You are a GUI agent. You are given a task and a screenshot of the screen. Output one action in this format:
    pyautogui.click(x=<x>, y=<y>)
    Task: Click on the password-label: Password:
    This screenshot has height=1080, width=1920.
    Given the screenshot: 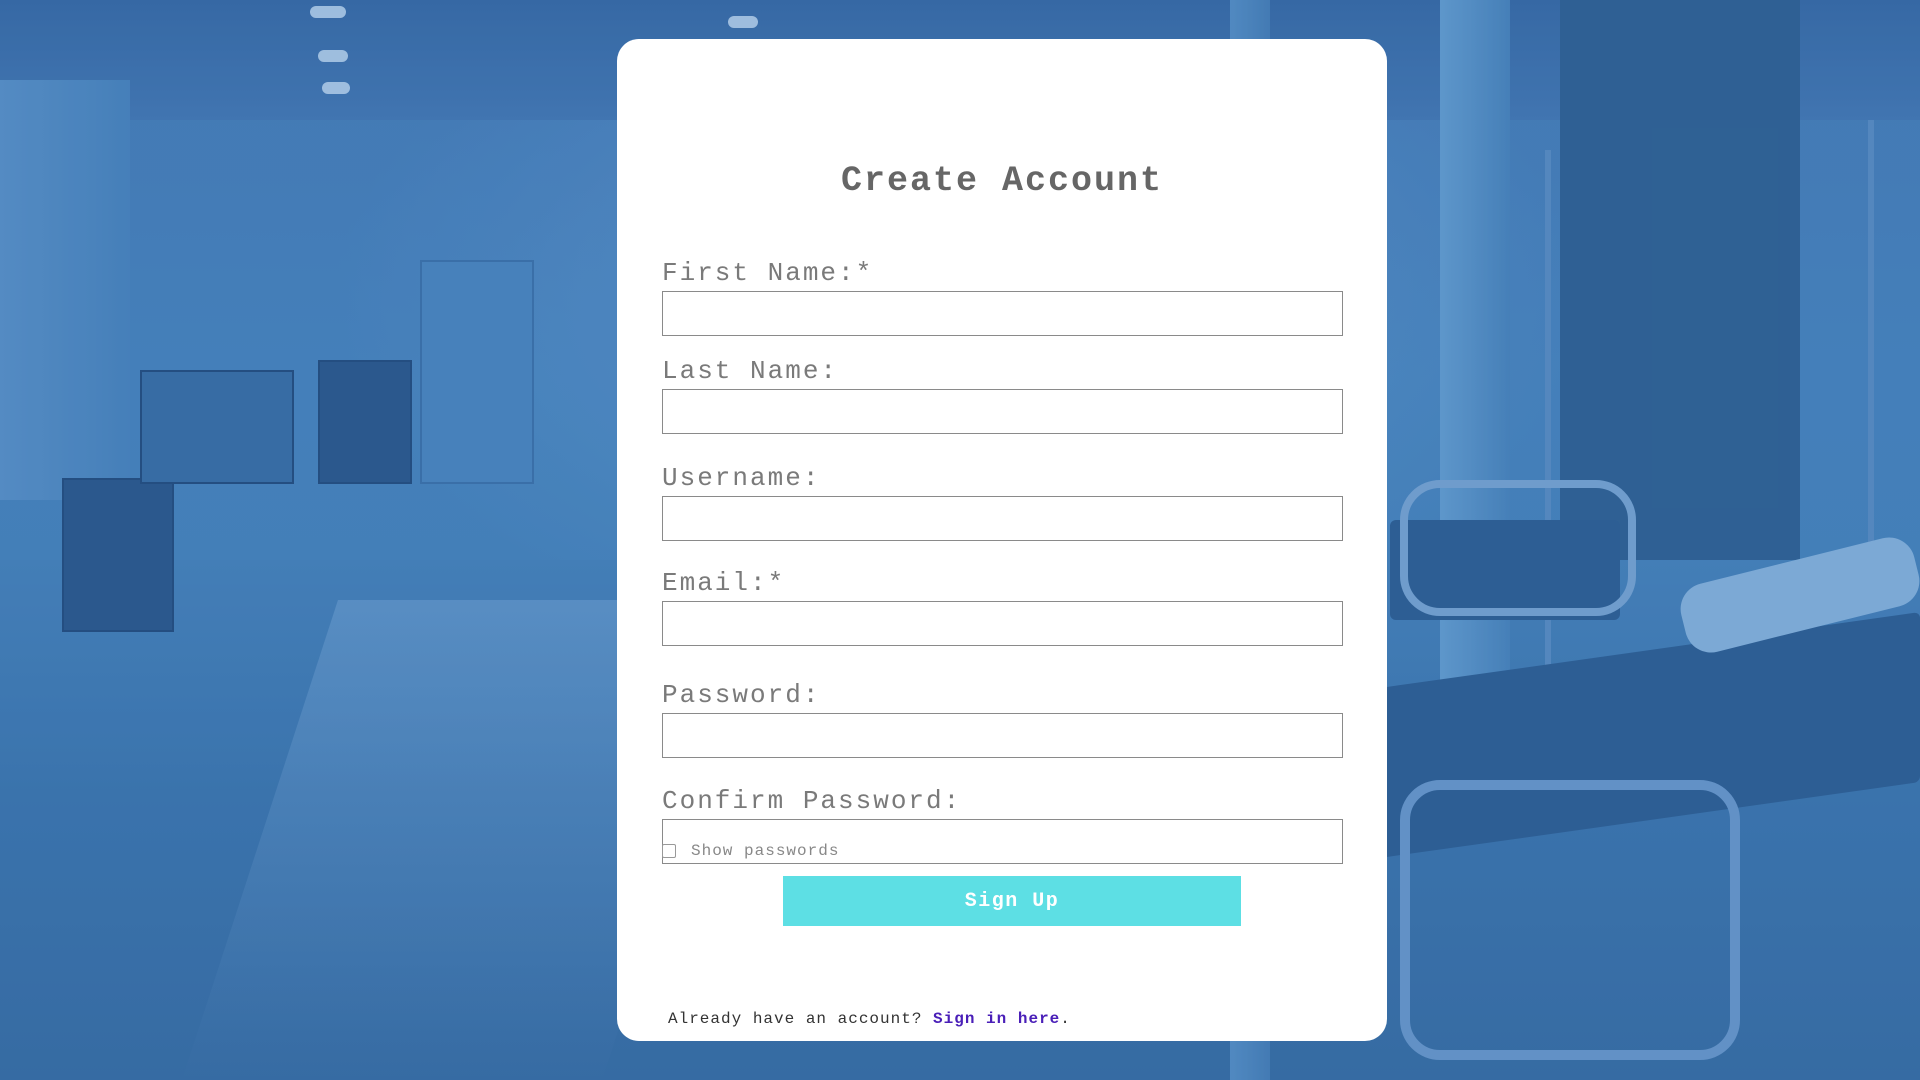 What is the action you would take?
    pyautogui.click(x=741, y=695)
    